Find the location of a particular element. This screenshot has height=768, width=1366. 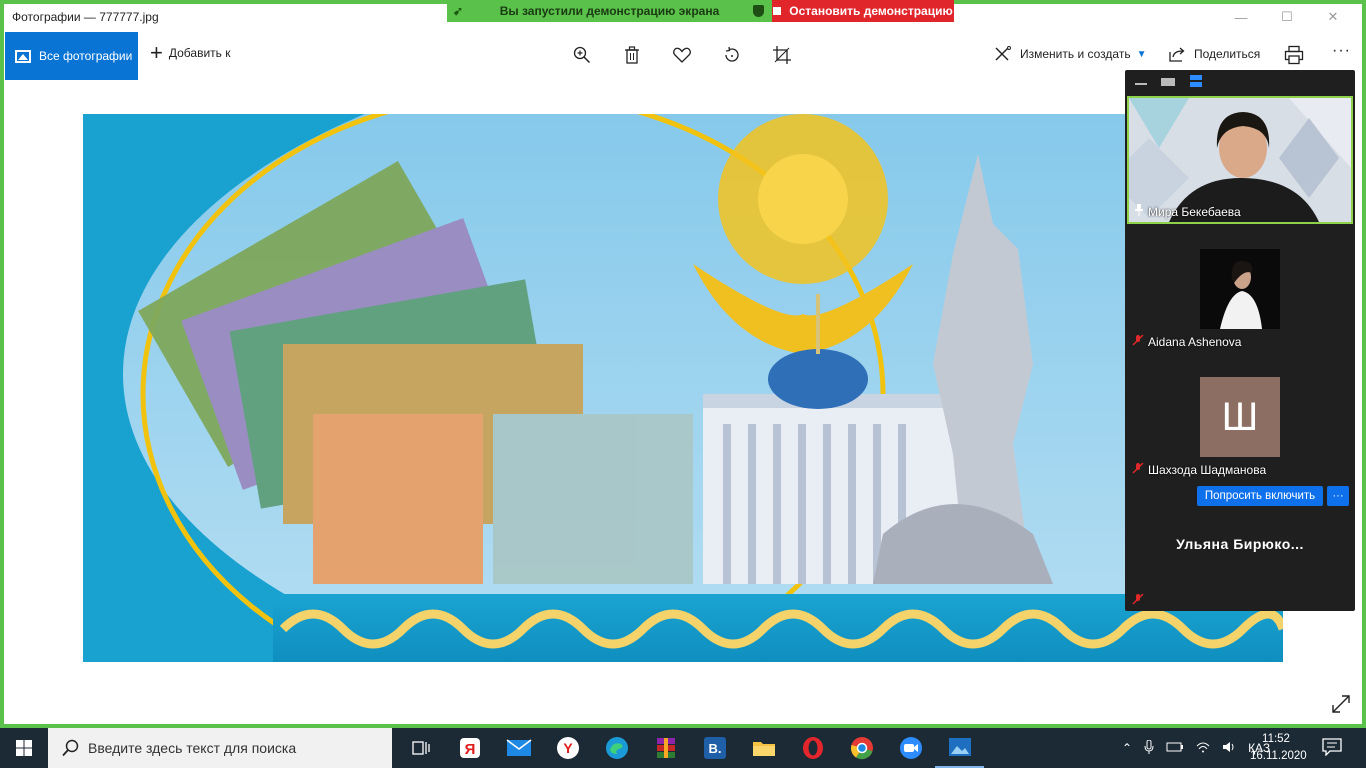

svg-text: B. is located at coordinates (714, 748).